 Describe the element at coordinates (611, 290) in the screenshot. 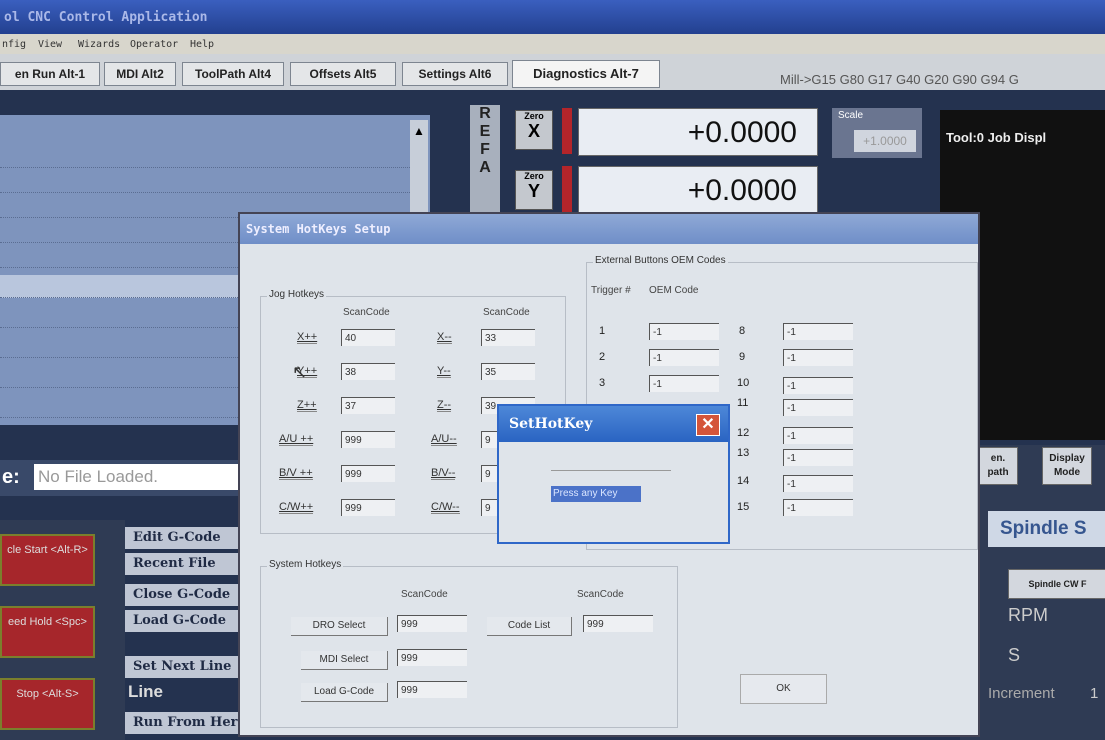

I see `trigger-header: Trigger #` at that location.